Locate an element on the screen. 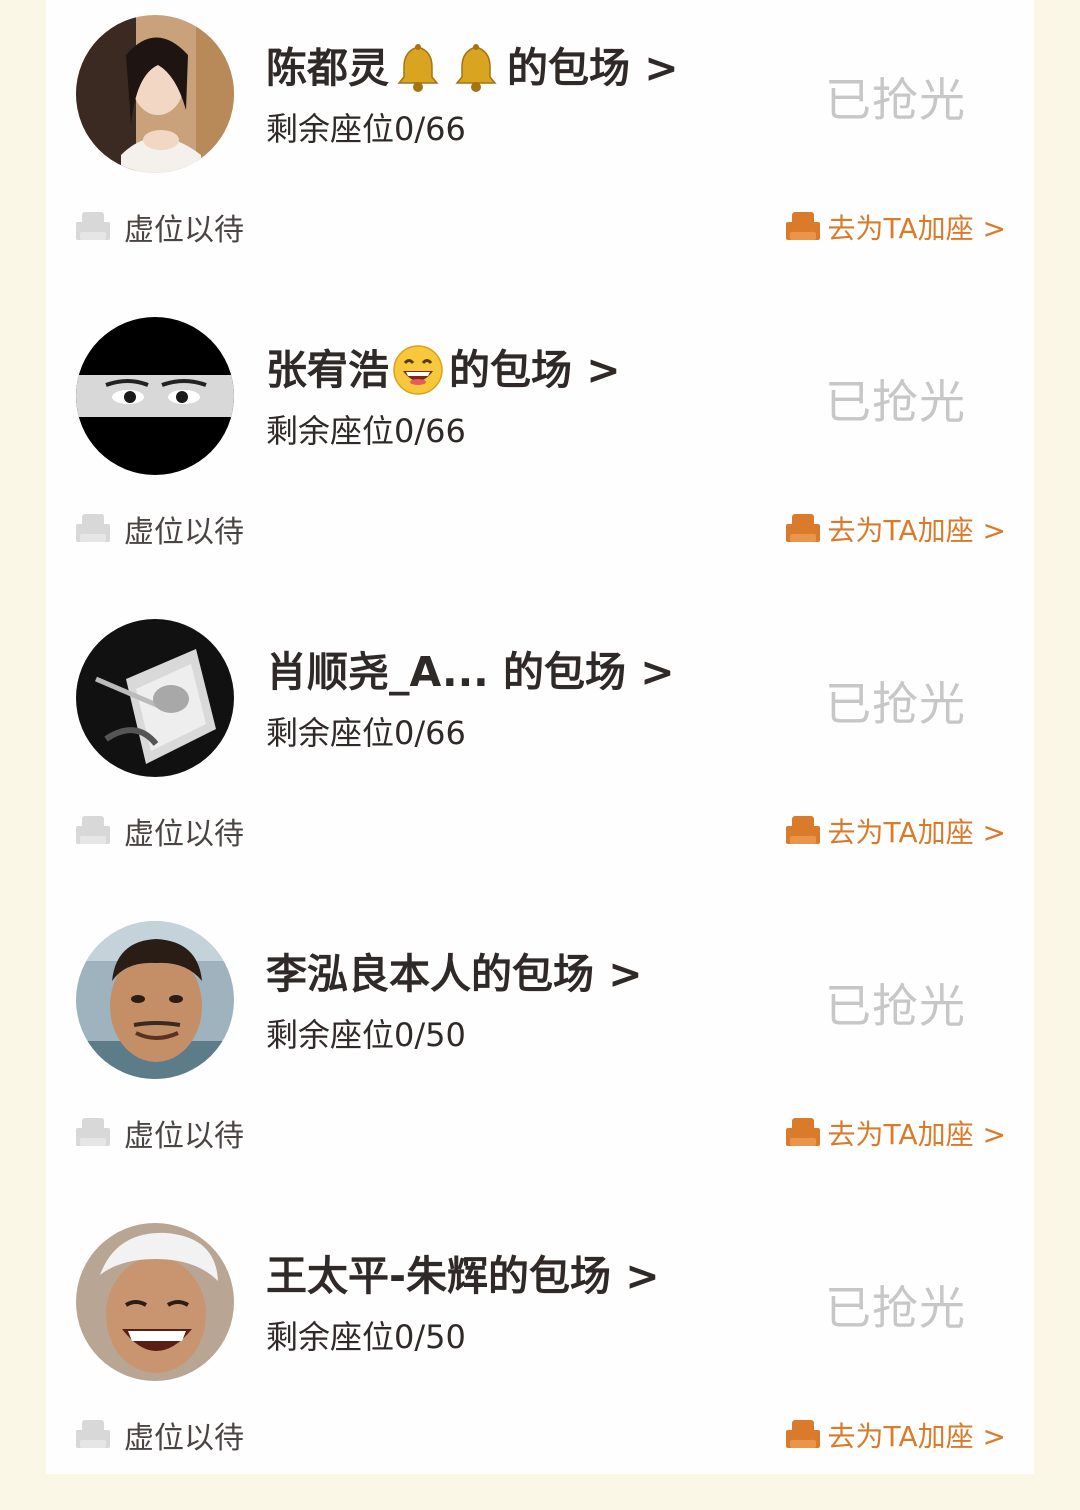 The image size is (1080, 1510). host-name: 肖顺尧_A... 的包场 > is located at coordinates (470, 672).